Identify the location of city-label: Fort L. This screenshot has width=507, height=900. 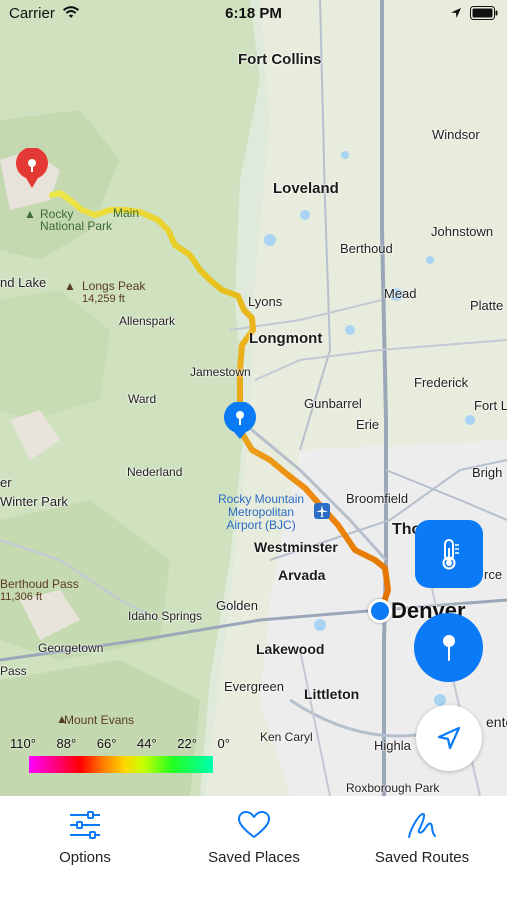
(490, 405).